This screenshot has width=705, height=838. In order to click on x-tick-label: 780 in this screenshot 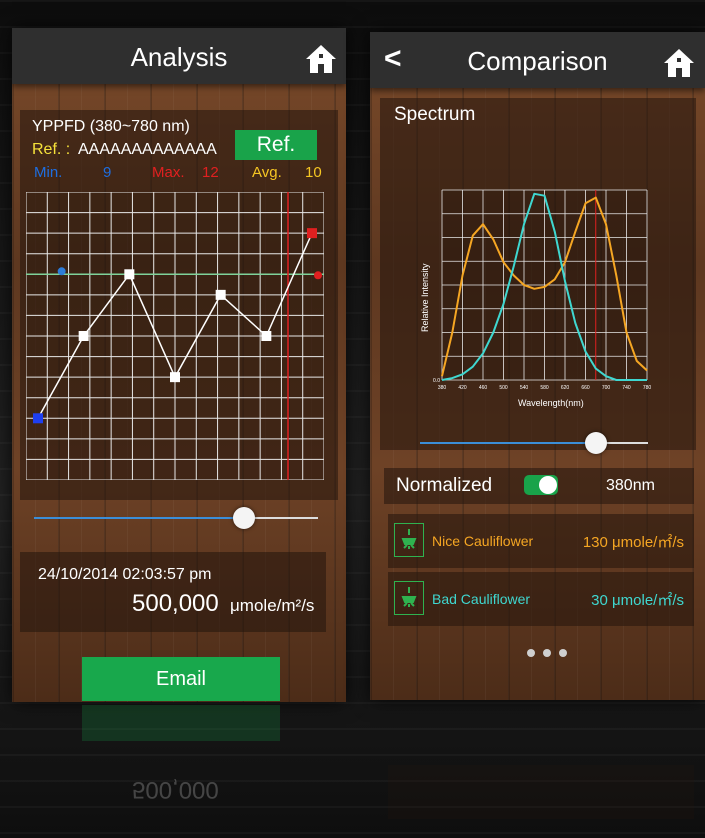, I will do `click(647, 388)`.